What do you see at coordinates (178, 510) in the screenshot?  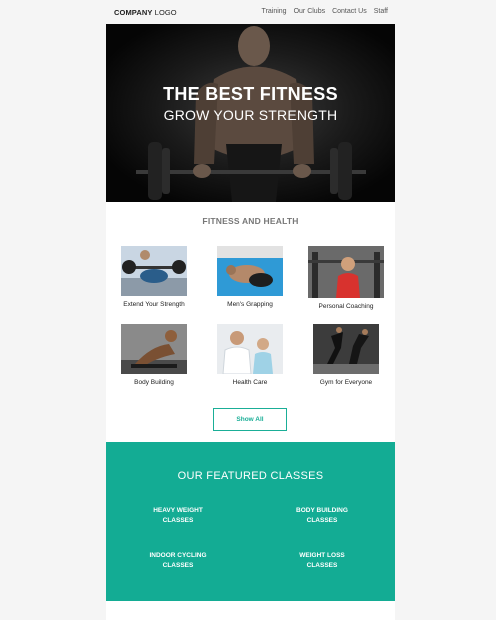 I see `class-title-line: HEAVY WEIGHT` at bounding box center [178, 510].